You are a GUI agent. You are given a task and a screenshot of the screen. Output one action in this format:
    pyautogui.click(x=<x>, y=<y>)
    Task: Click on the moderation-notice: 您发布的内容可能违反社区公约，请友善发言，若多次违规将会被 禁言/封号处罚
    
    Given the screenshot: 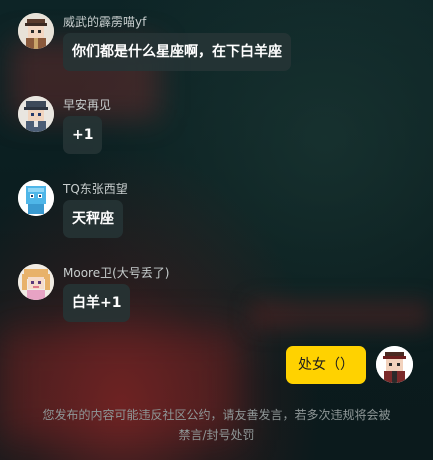 What is the action you would take?
    pyautogui.click(x=216, y=425)
    